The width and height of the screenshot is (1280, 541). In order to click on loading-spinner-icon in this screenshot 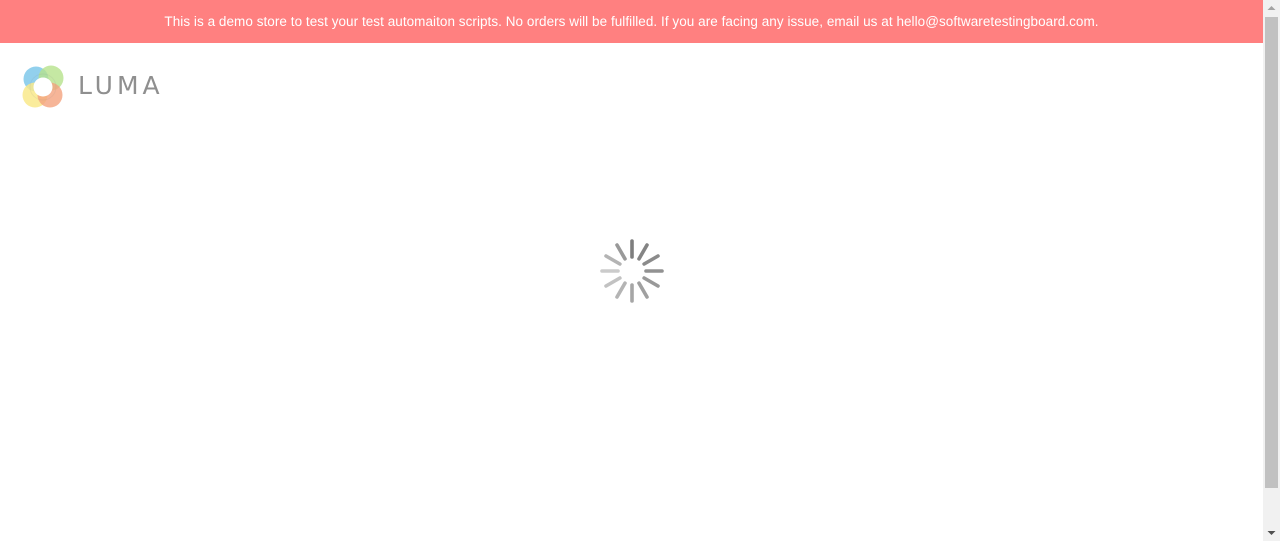, I will do `click(632, 271)`.